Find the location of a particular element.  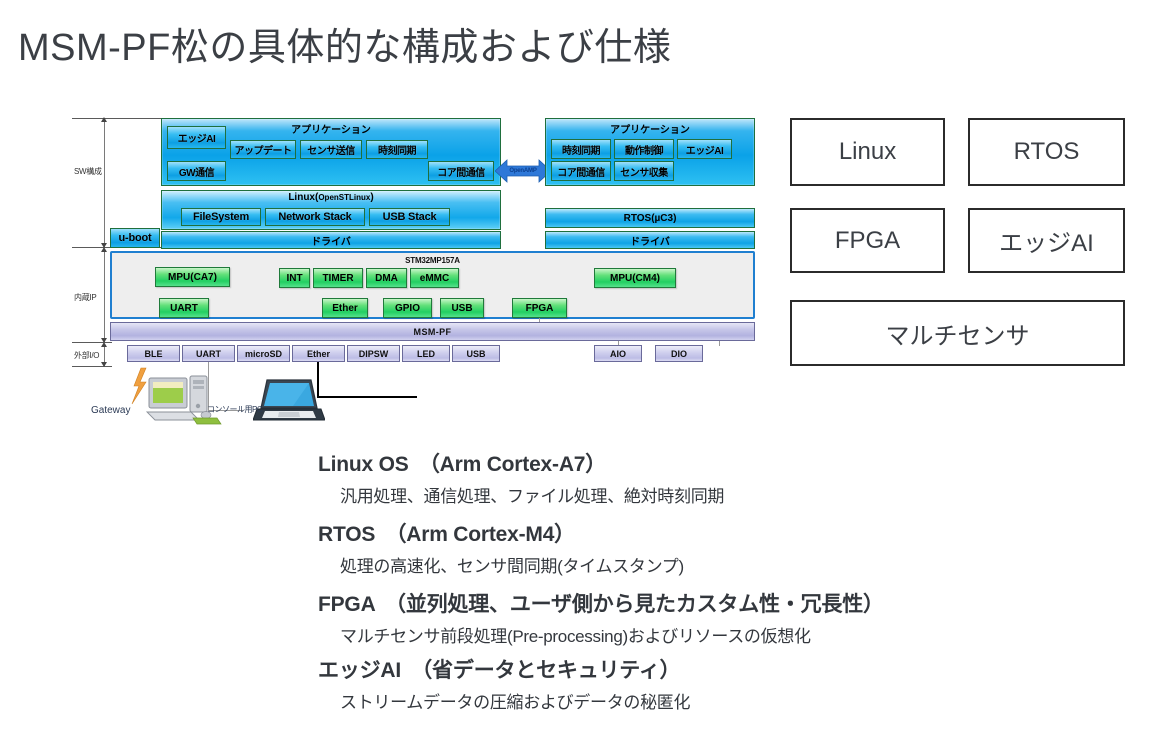

spec-rtos-detail: 処理の高速化、センサ間同期(タイムスタンプ) is located at coordinates (512, 566).